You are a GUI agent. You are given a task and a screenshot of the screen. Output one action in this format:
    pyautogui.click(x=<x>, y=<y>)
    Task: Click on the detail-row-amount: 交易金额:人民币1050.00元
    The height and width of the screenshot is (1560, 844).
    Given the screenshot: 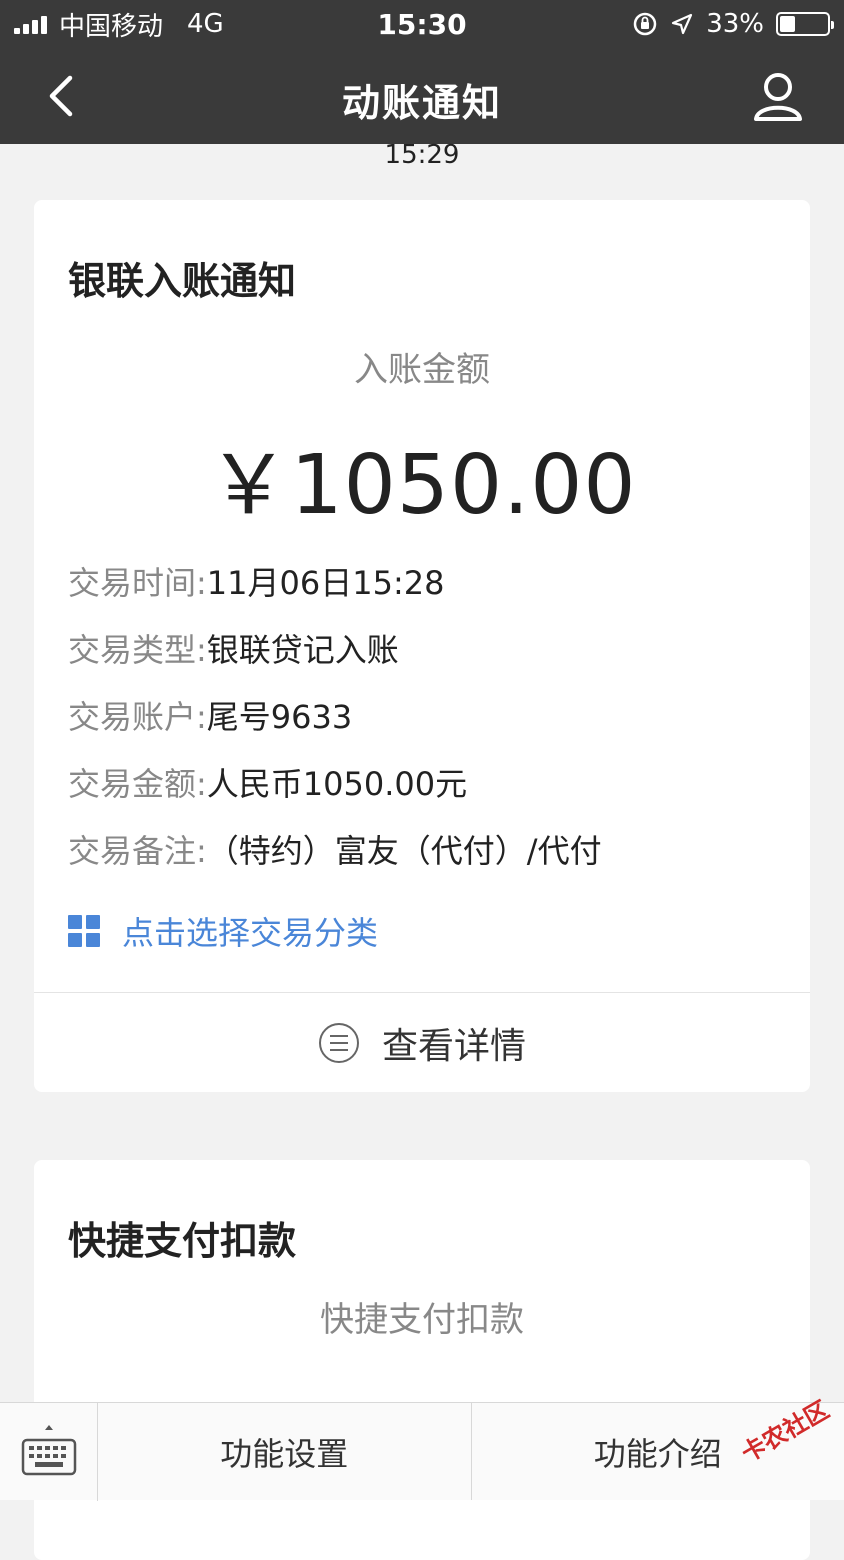 What is the action you would take?
    pyautogui.click(x=267, y=782)
    